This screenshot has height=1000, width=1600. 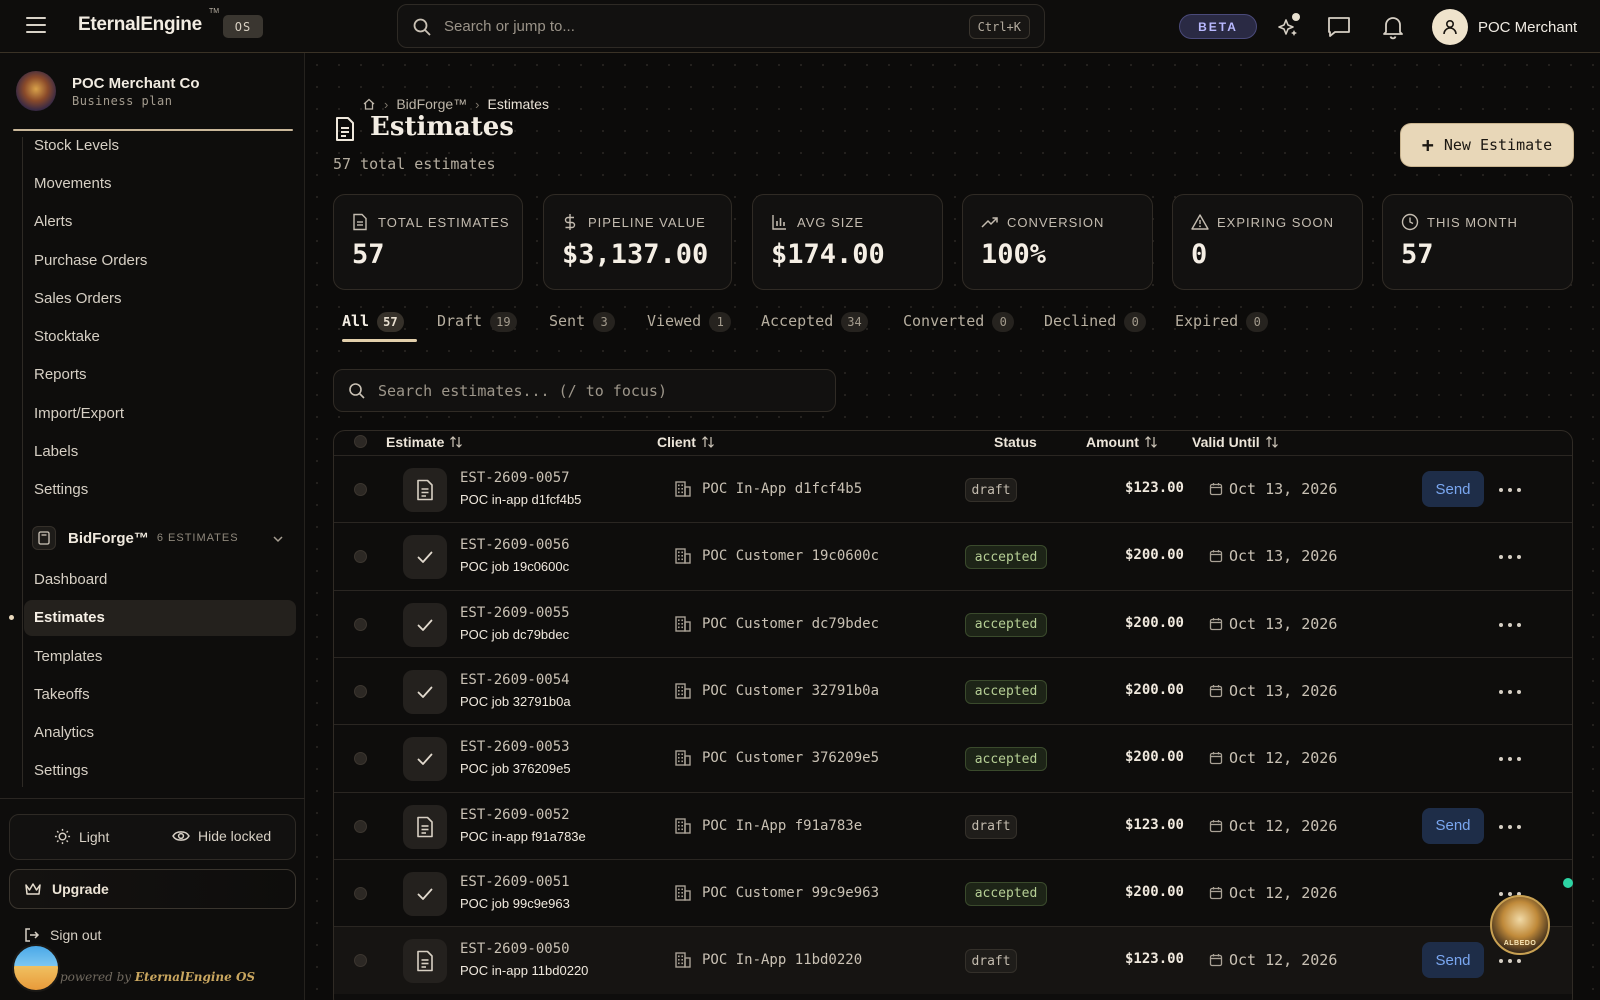 I want to click on sidebar-item-purchase-orders: Purchase Orders, so click(x=90, y=260).